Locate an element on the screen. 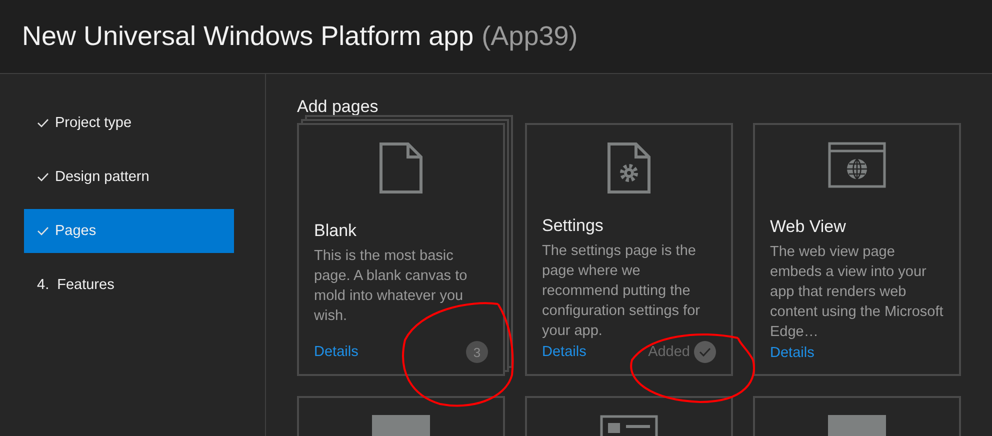 The image size is (992, 436). section-title: Add pages is located at coordinates (338, 107).